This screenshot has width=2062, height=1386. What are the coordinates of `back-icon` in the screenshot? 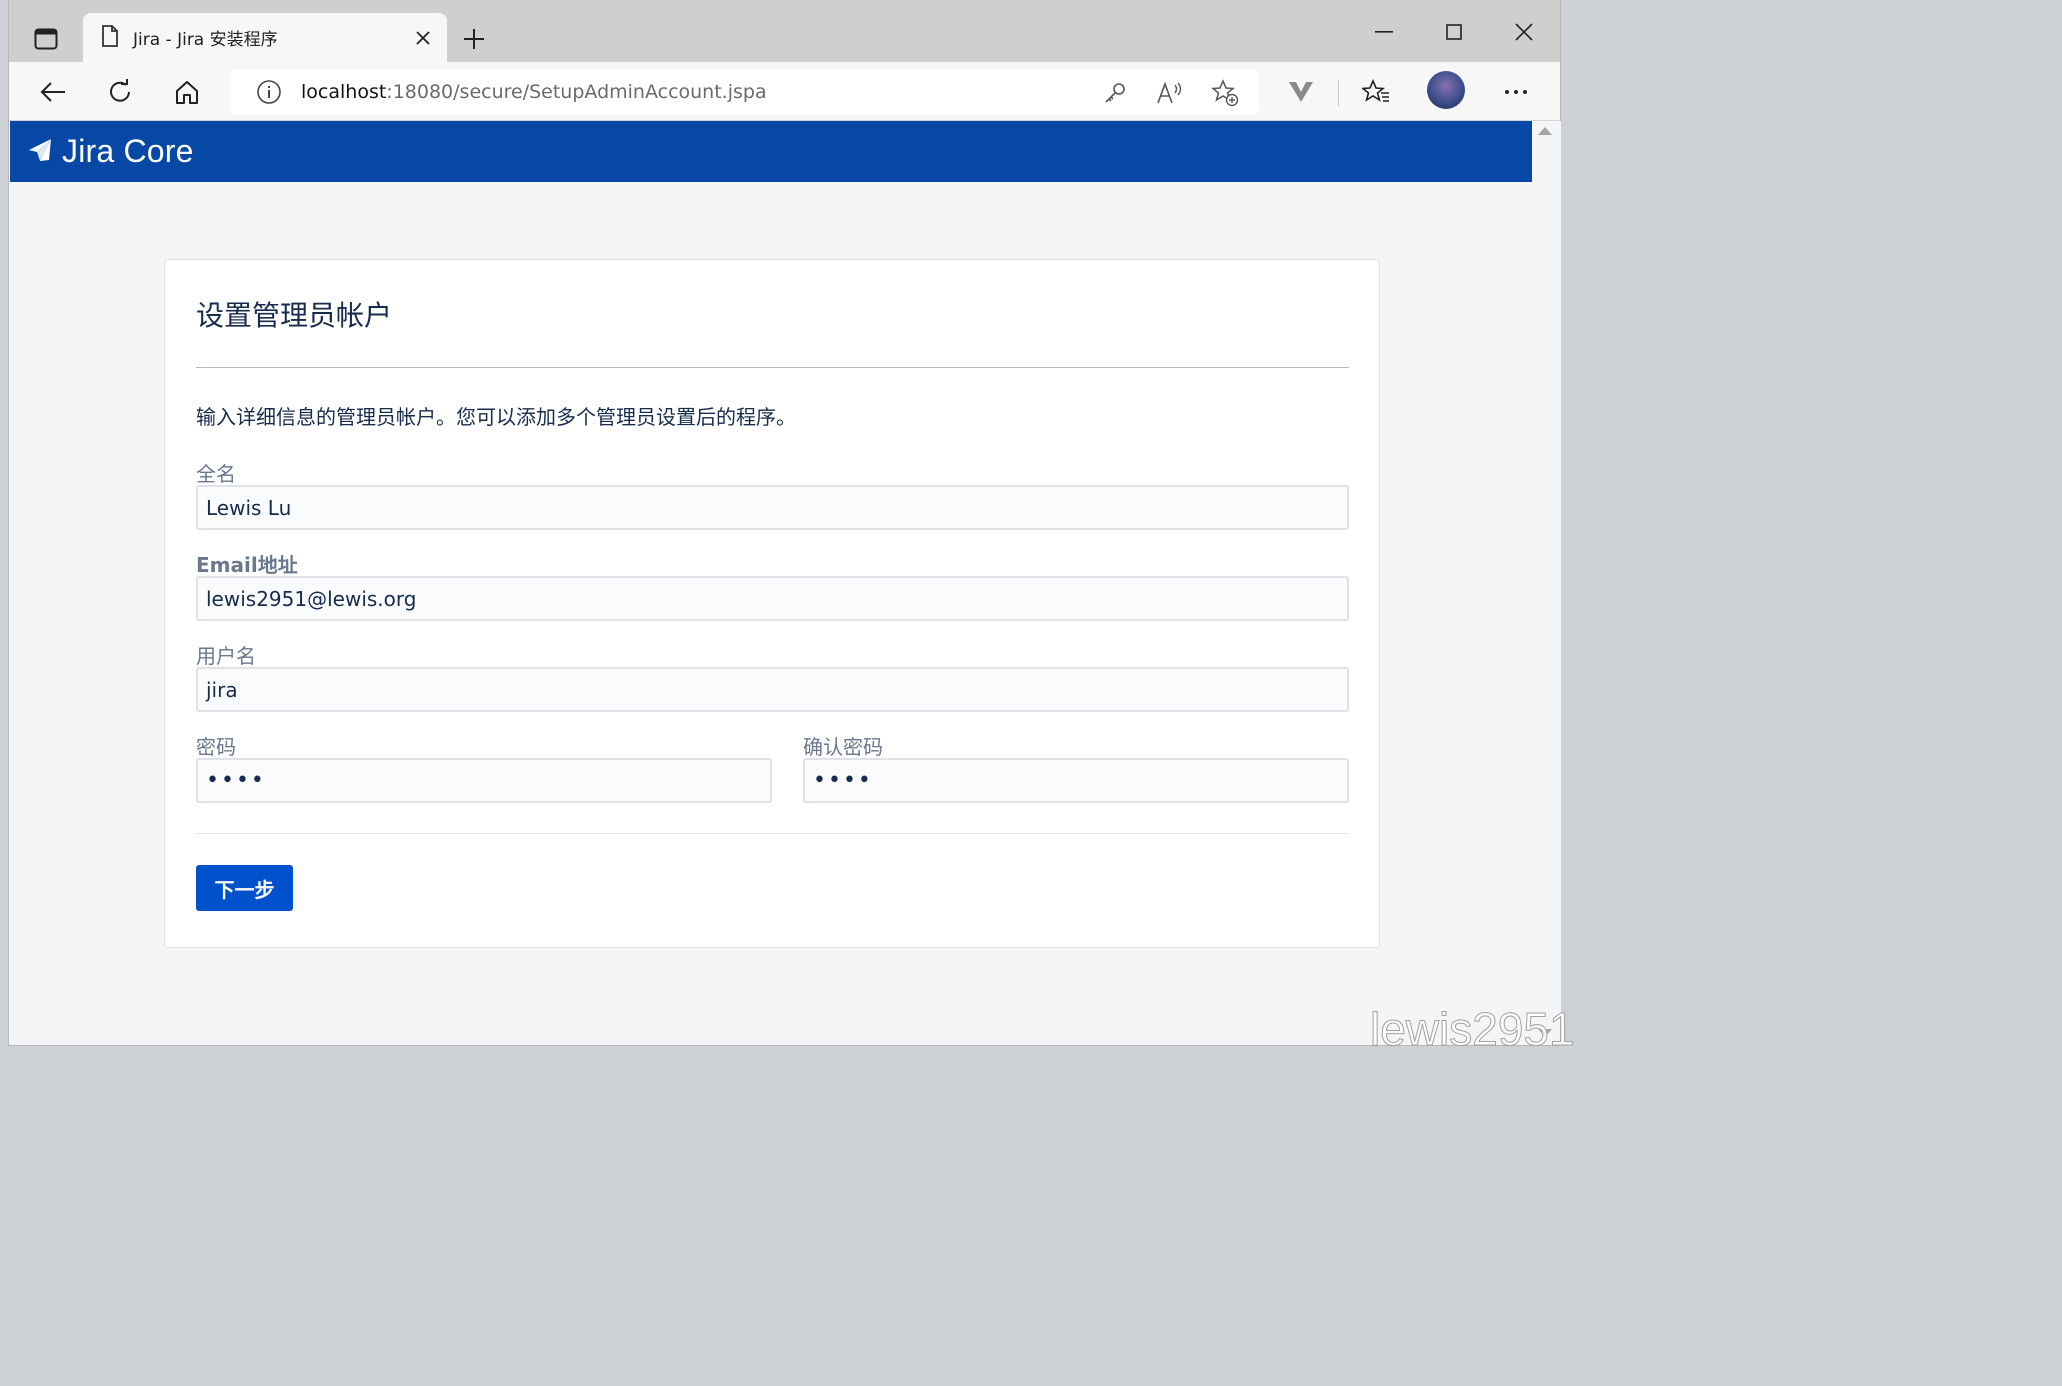 It's located at (53, 92).